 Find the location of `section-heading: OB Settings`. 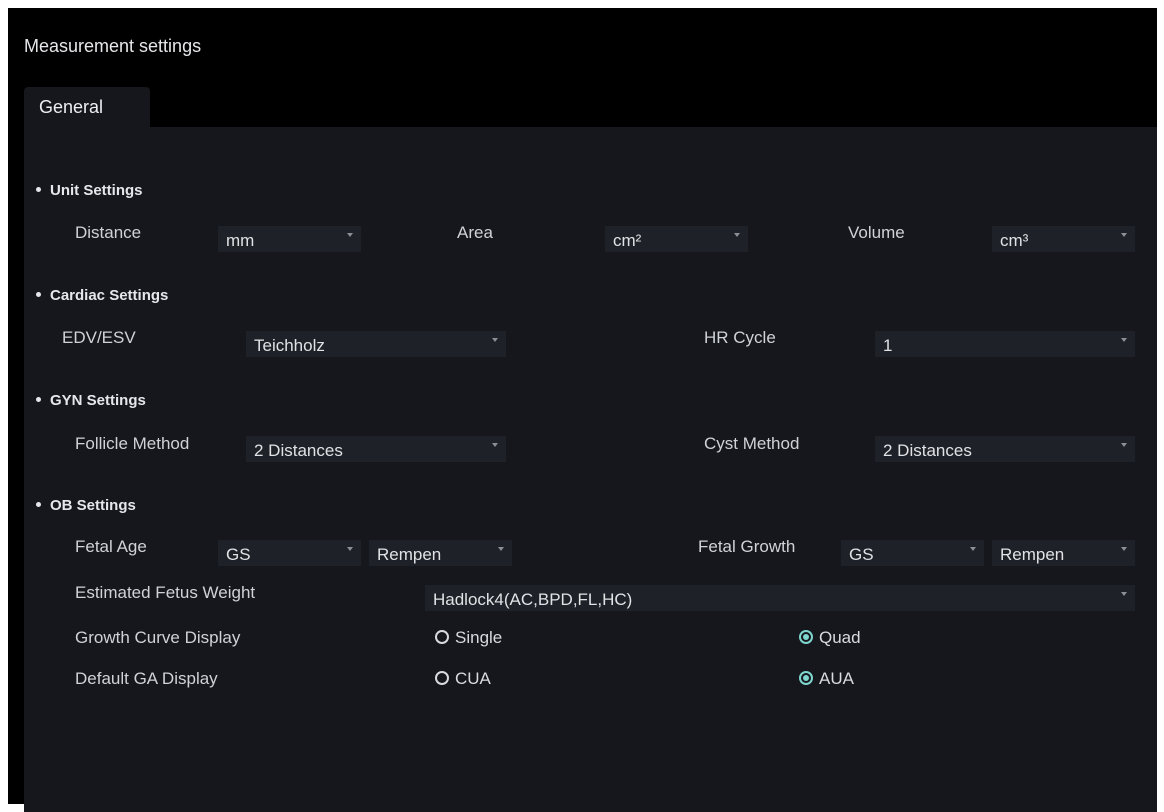

section-heading: OB Settings is located at coordinates (93, 505).